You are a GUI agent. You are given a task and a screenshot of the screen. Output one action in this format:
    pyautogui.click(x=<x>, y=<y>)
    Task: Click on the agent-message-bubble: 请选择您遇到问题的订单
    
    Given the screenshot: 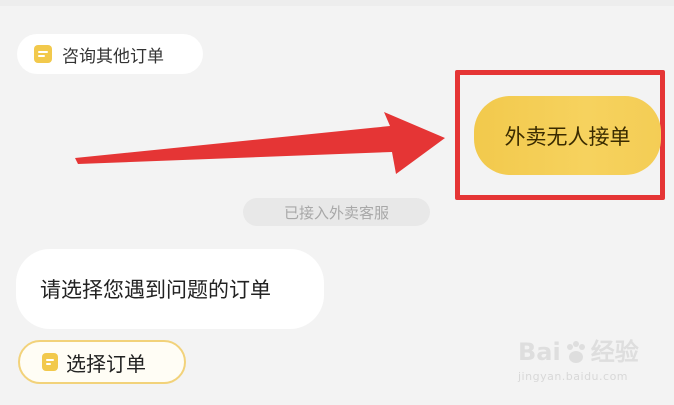 What is the action you would take?
    pyautogui.click(x=170, y=289)
    